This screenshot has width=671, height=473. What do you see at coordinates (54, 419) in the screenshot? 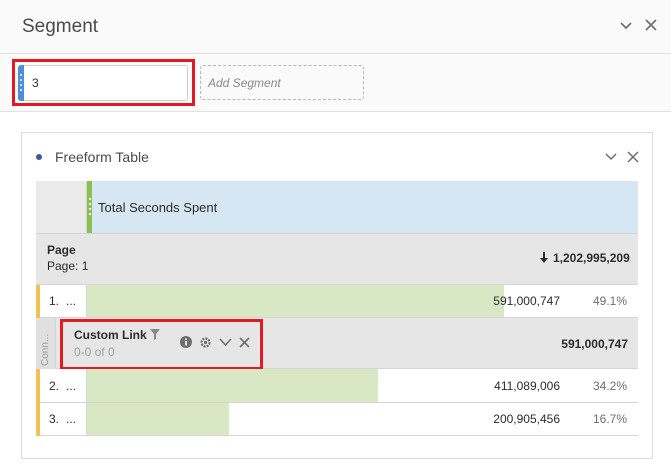
I see `row-index: 3.` at bounding box center [54, 419].